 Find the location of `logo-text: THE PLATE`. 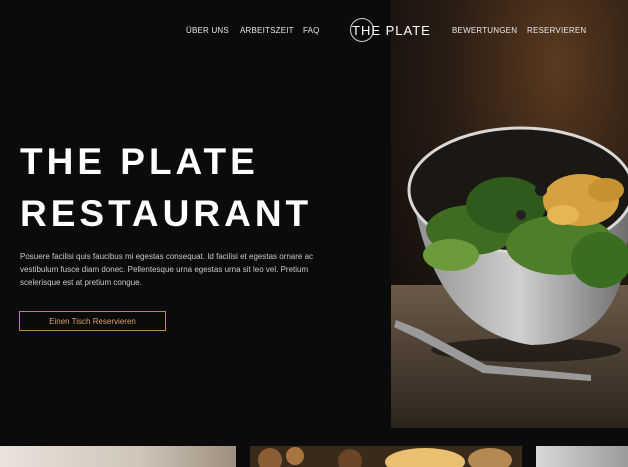

logo-text: THE PLATE is located at coordinates (391, 30).